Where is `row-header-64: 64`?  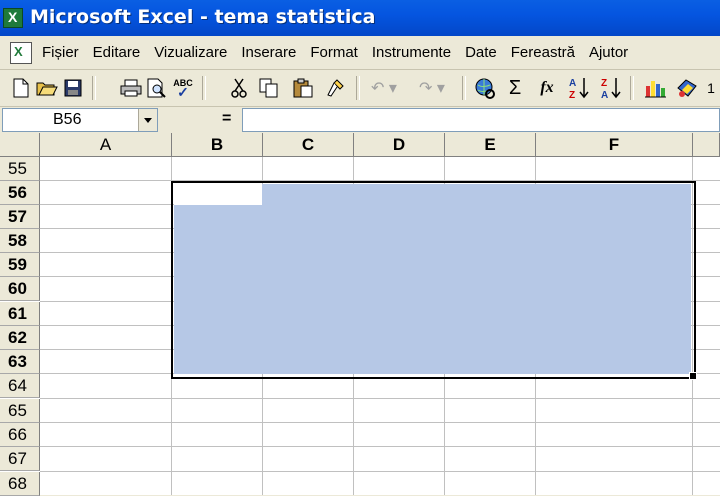
row-header-64: 64 is located at coordinates (20, 386).